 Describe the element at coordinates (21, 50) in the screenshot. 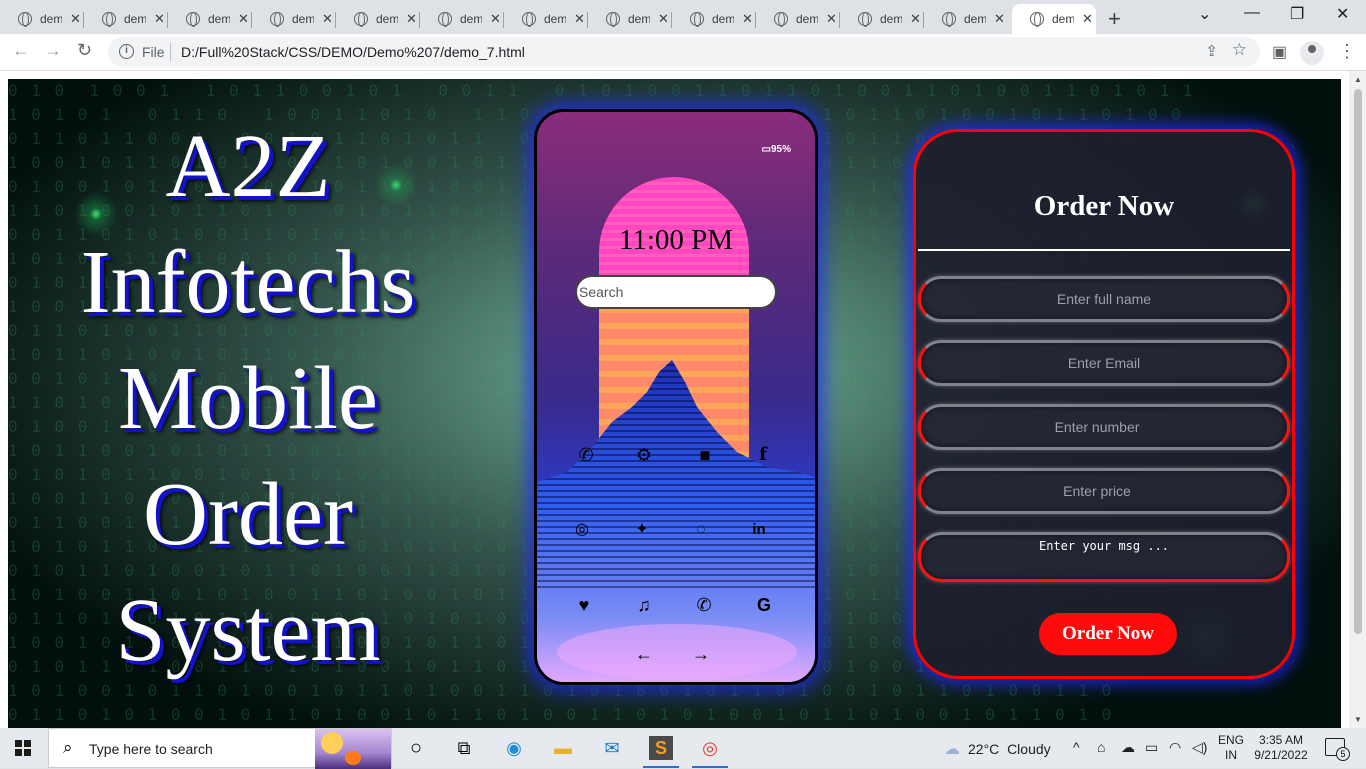

I see `back-button: ←` at that location.